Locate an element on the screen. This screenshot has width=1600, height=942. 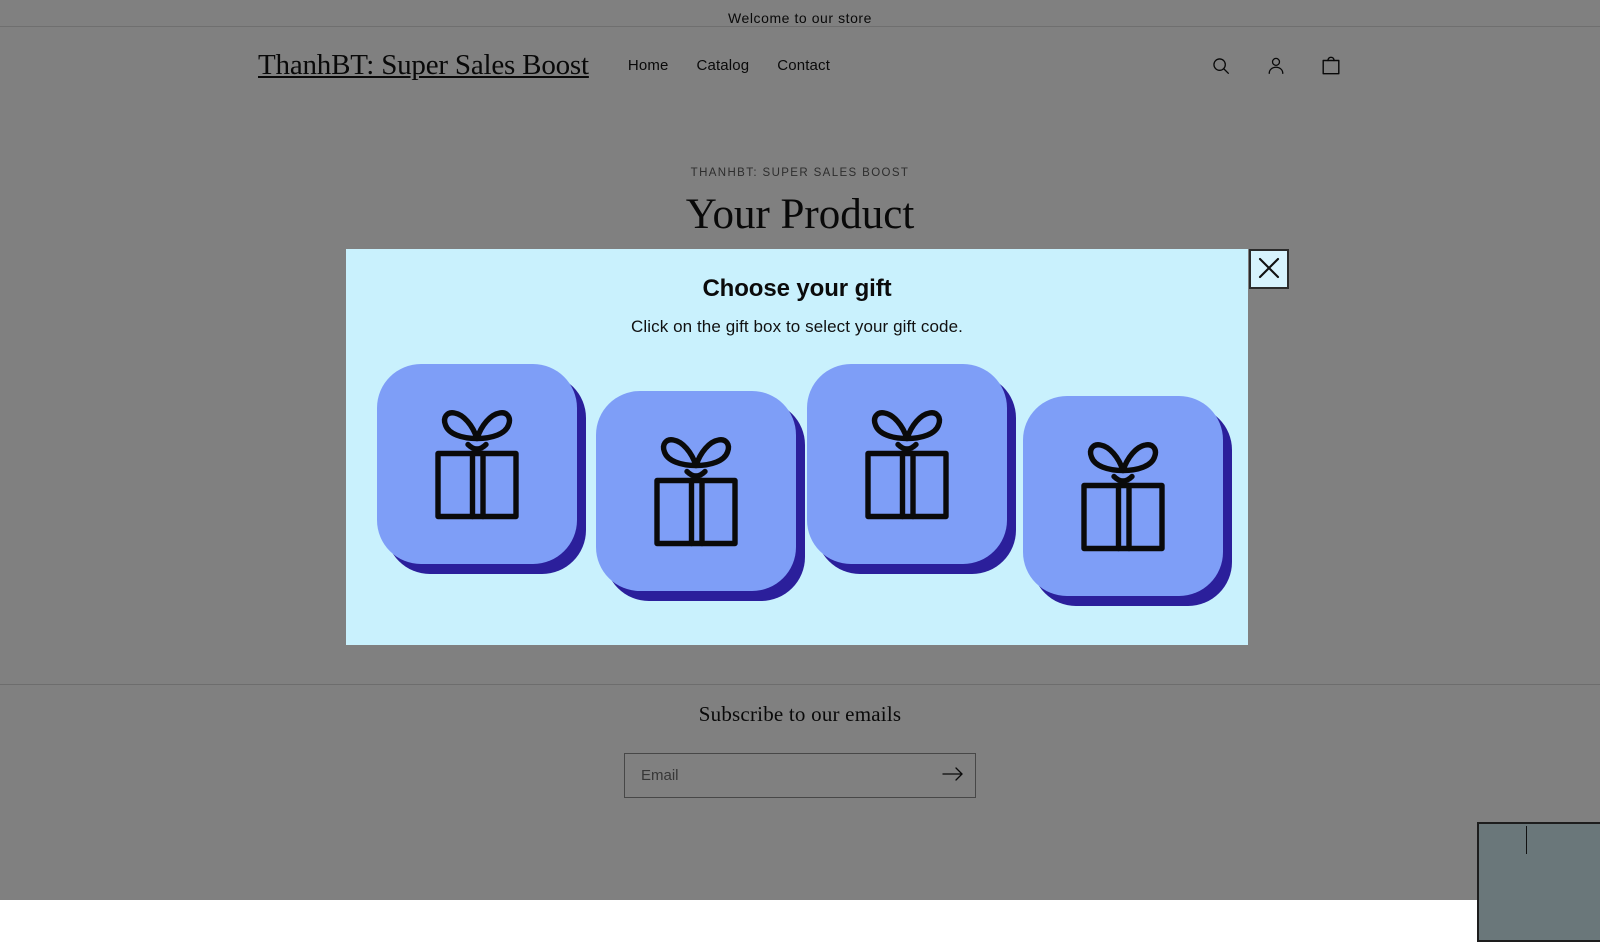
modal-heading: Choose your gift is located at coordinates (797, 276).